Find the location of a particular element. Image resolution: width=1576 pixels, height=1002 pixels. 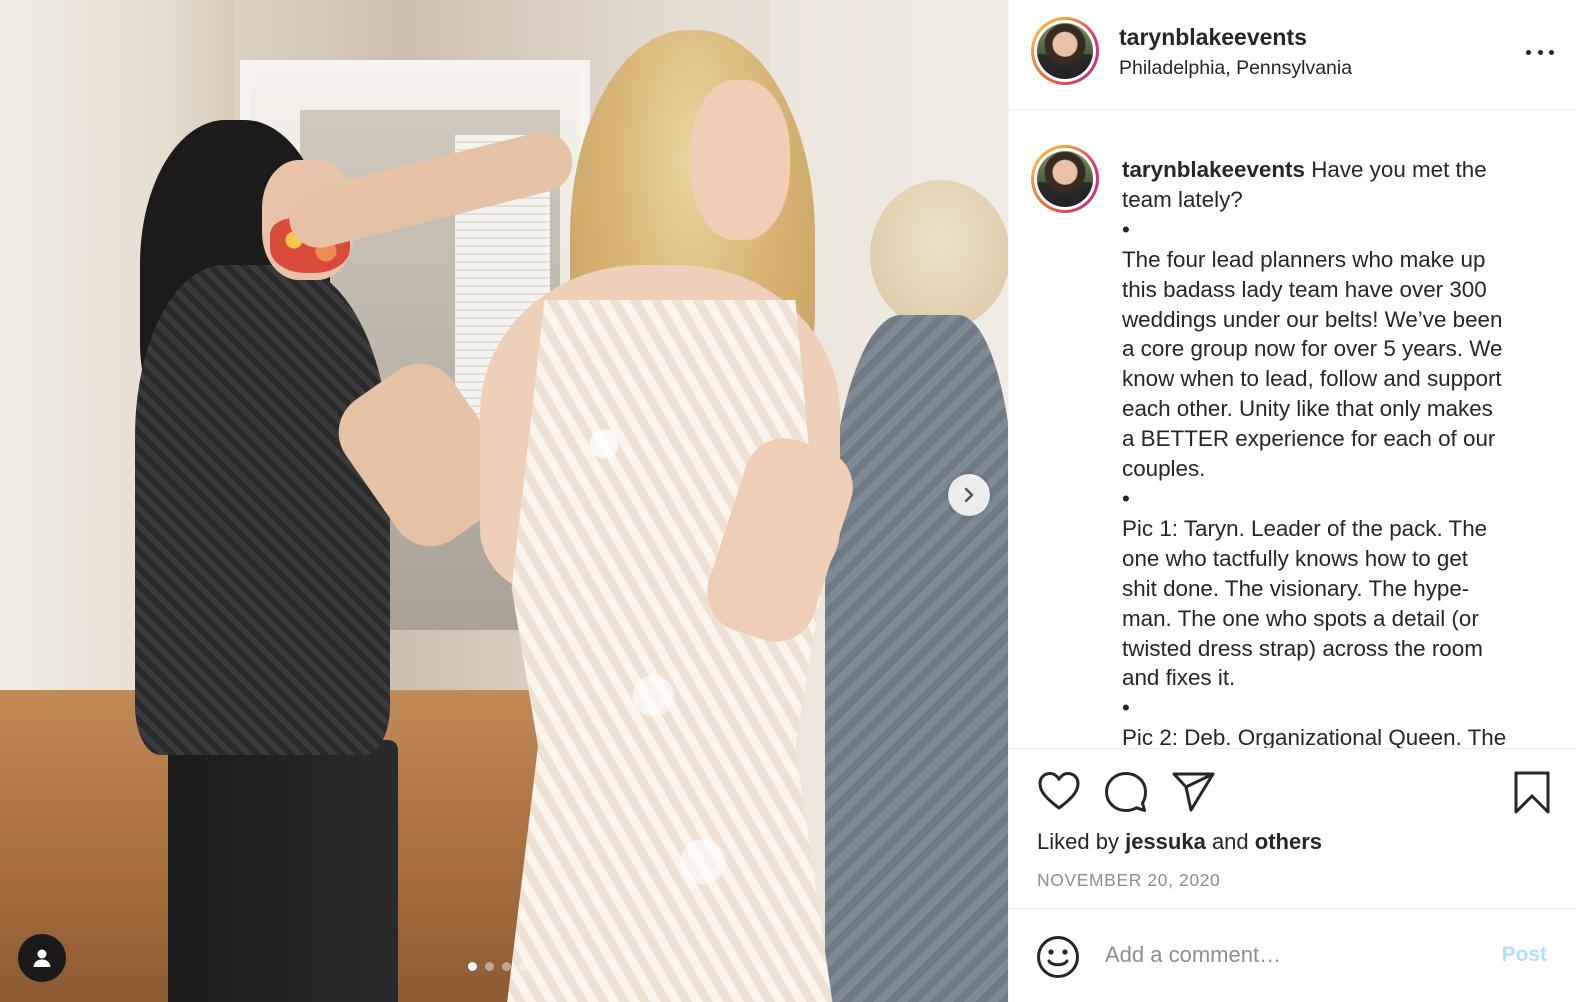

caption-line: Pic 1: Taryn. Leader of the pack. The is located at coordinates (1305, 528).